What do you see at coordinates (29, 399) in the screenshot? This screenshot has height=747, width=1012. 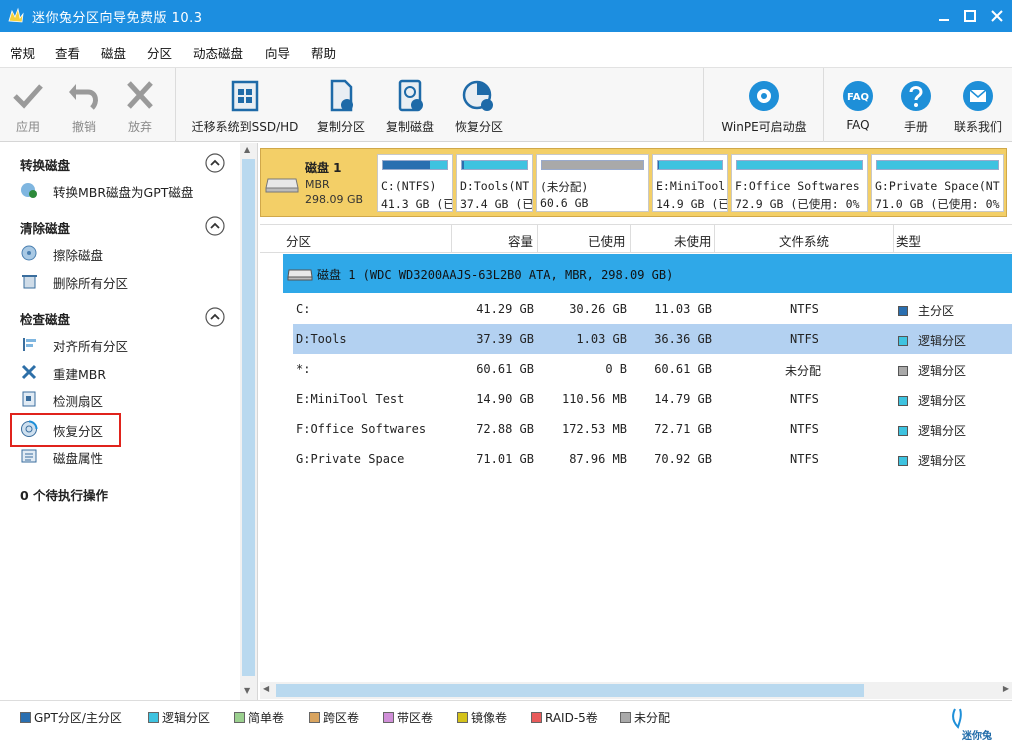 I see `surface-test-icon` at bounding box center [29, 399].